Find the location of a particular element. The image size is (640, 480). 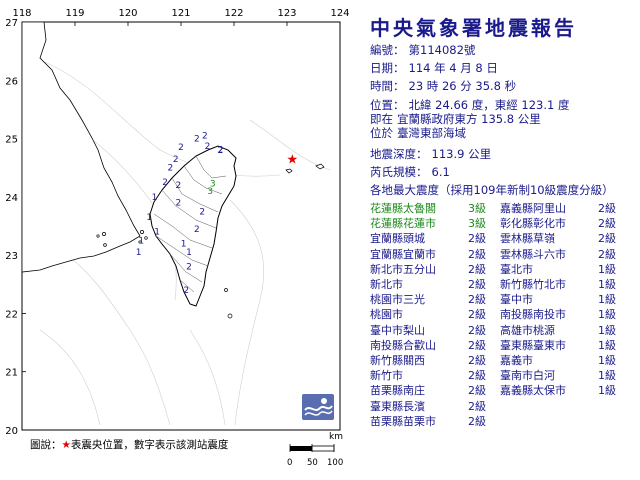

scale-label-50: 50 is located at coordinates (312, 463).